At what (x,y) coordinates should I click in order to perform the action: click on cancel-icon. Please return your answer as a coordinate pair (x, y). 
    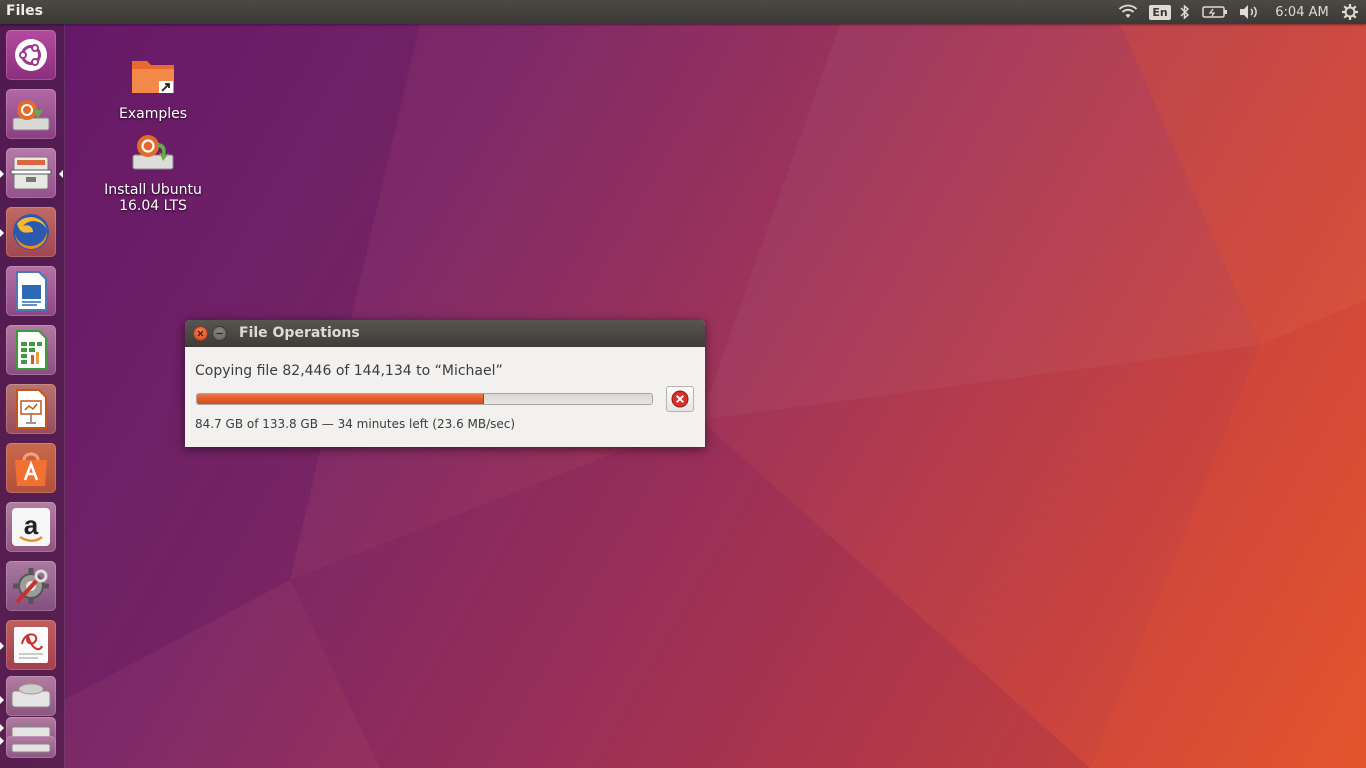
    Looking at the image, I should click on (680, 399).